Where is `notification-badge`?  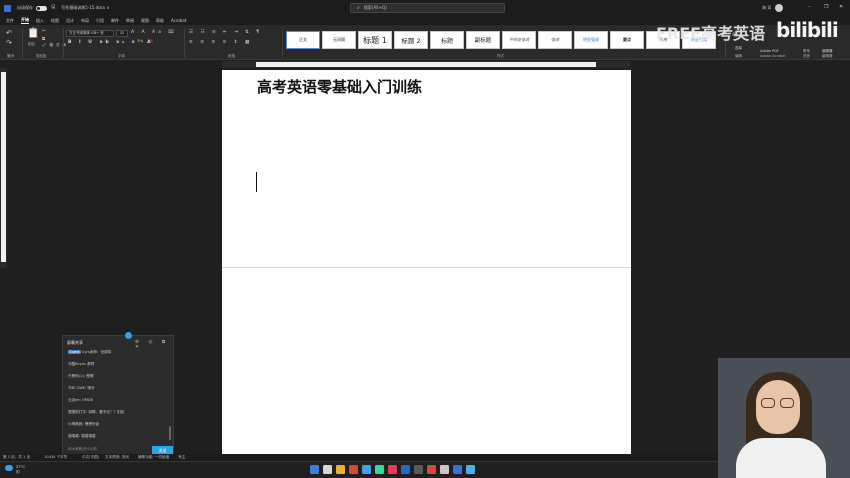 notification-badge is located at coordinates (128, 335).